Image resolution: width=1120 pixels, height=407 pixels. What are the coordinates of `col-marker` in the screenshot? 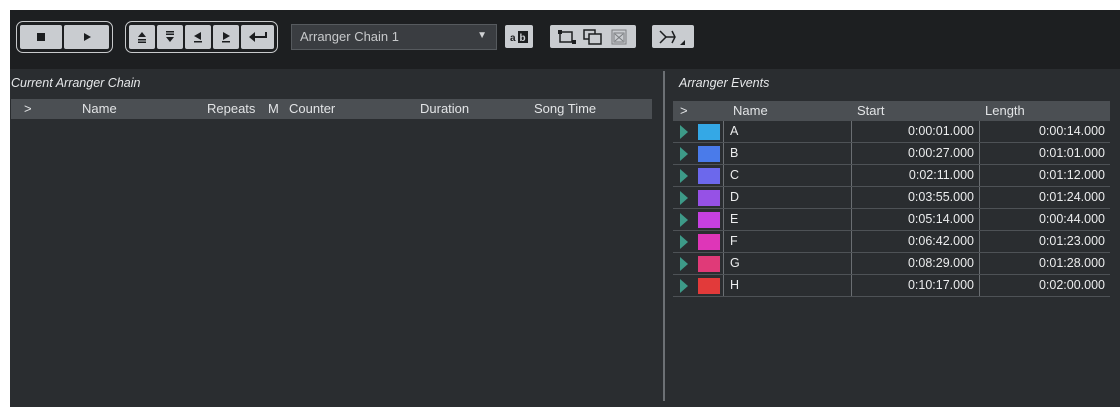 It's located at (55, 109).